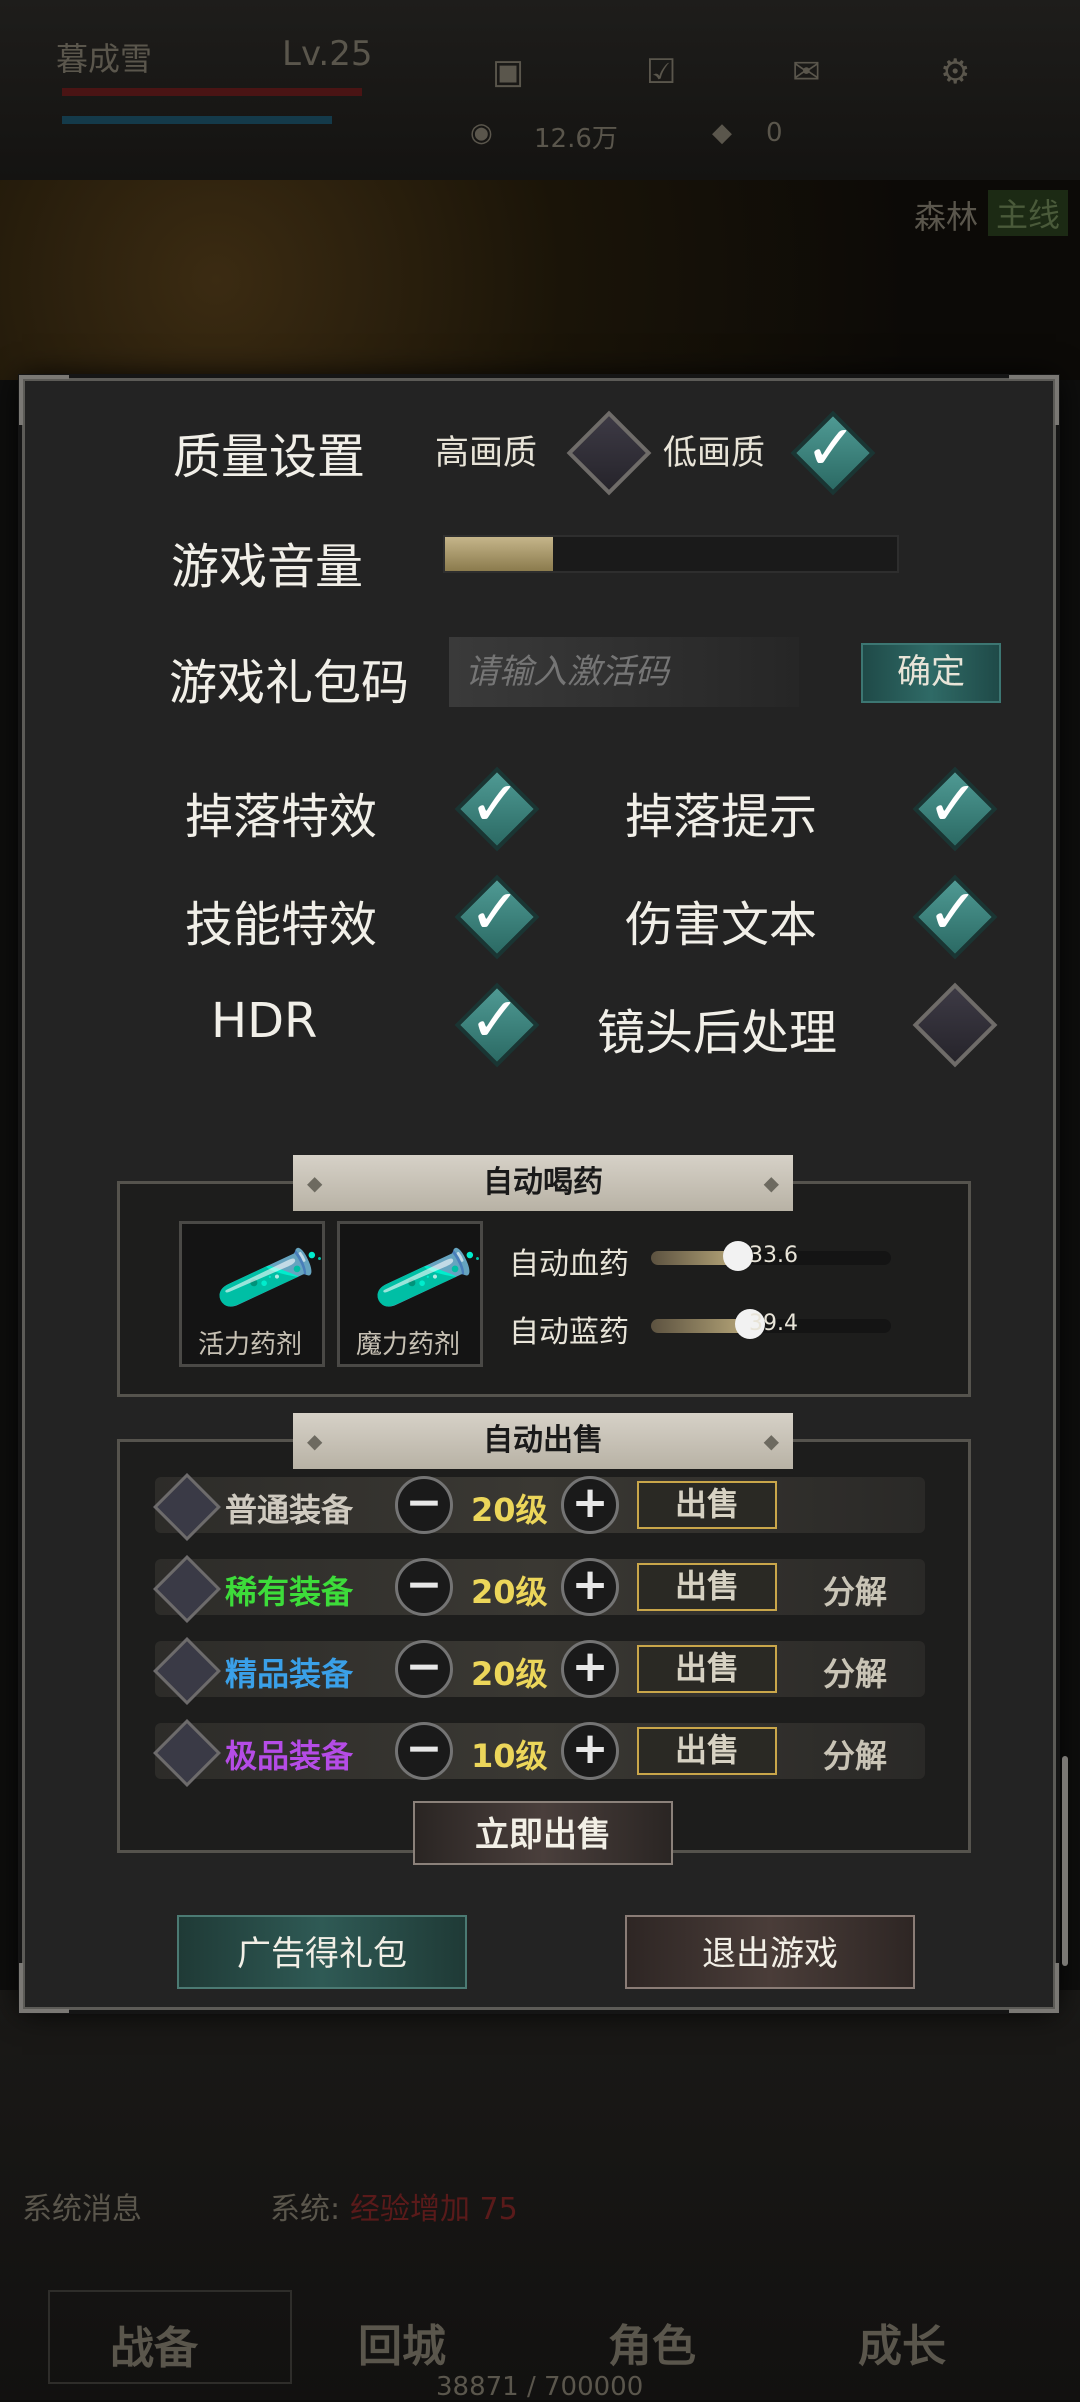  What do you see at coordinates (1065, 1861) in the screenshot?
I see `scrollbar` at bounding box center [1065, 1861].